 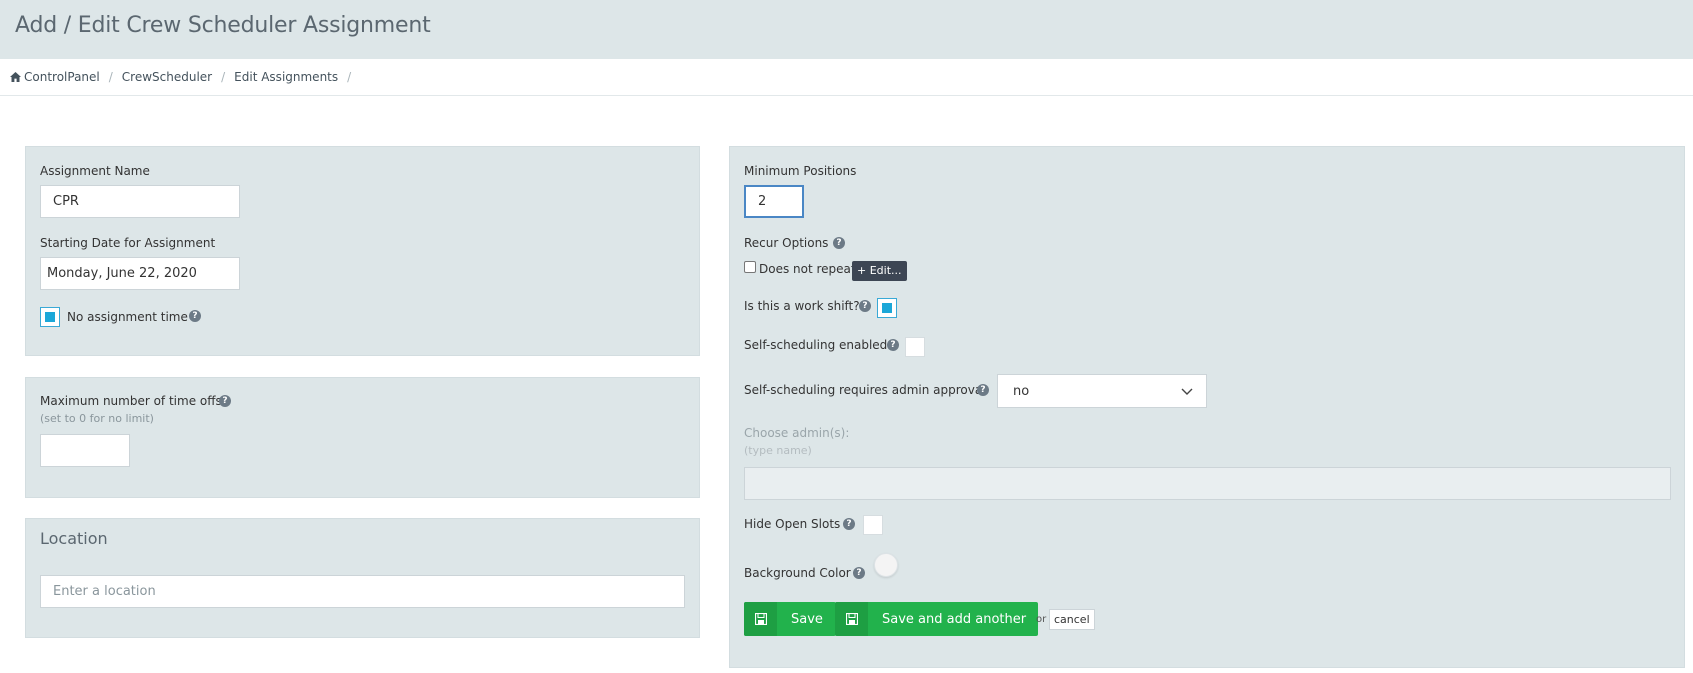 I want to click on page-header: Add / Edit Crew Scheduler Assignment, so click(x=846, y=29).